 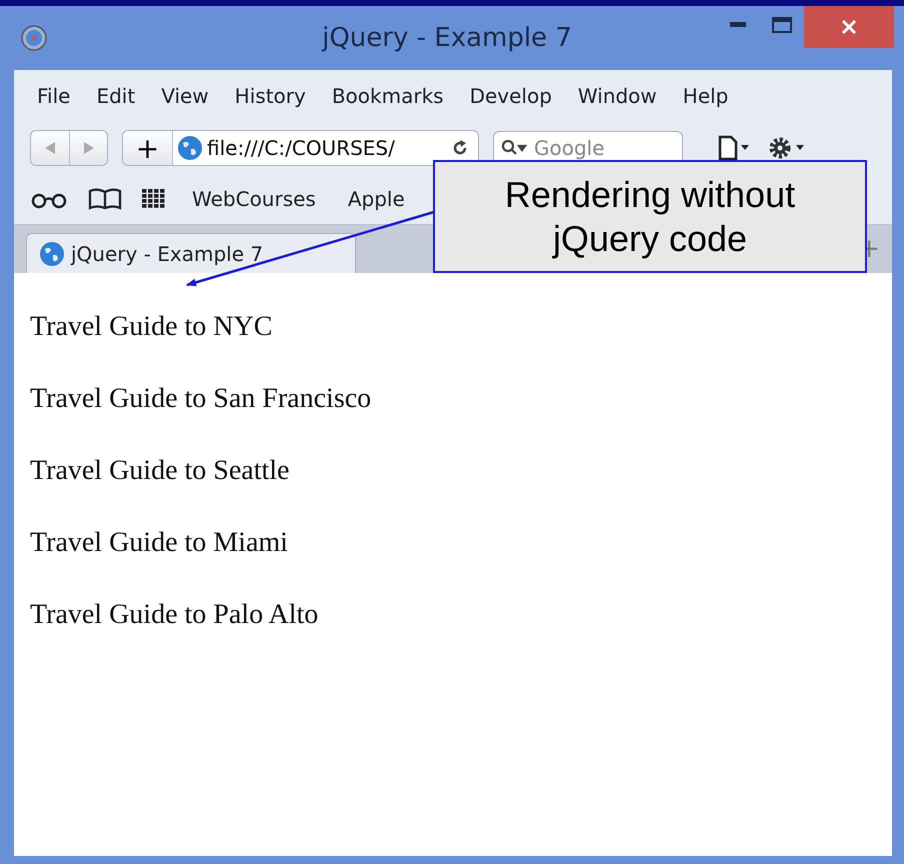 I want to click on close-button, so click(x=849, y=27).